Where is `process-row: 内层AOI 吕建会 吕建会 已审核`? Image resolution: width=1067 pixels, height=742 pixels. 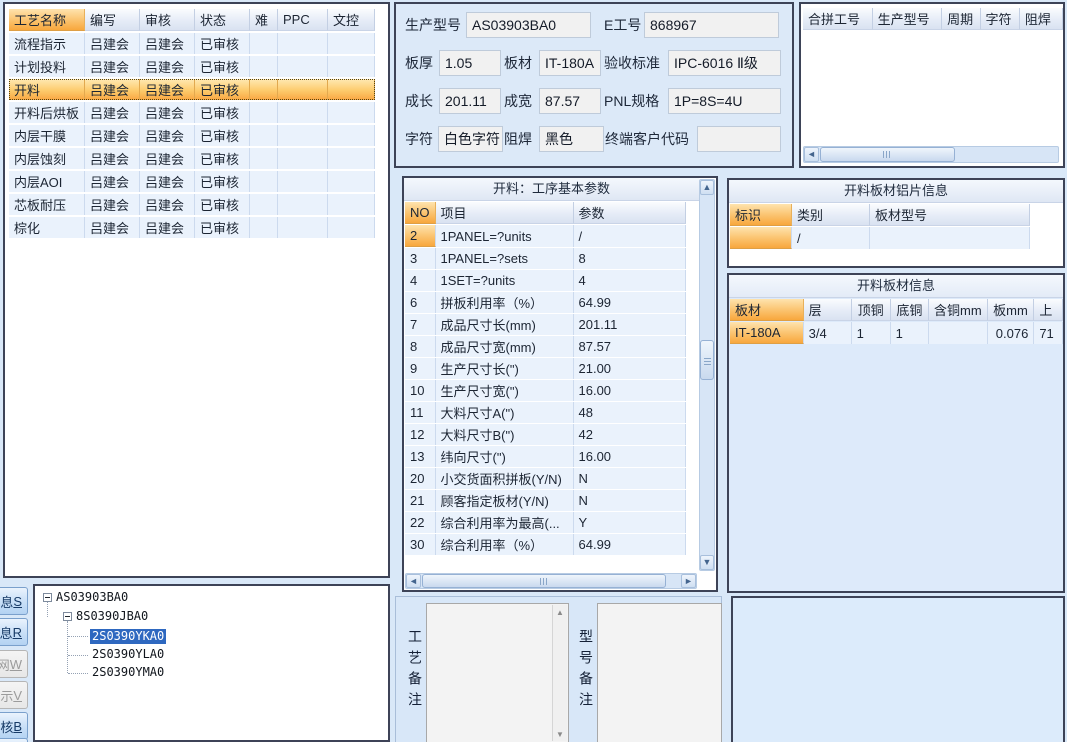
process-row: 内层AOI 吕建会 吕建会 已审核 is located at coordinates (192, 181).